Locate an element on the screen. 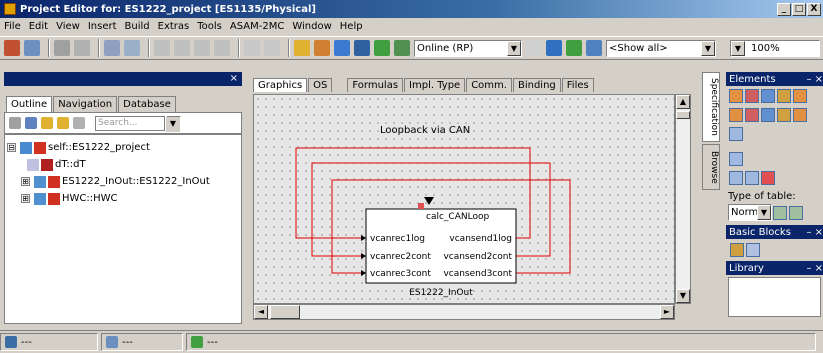 The height and width of the screenshot is (353, 823). tab-binding: Binding is located at coordinates (536, 85).